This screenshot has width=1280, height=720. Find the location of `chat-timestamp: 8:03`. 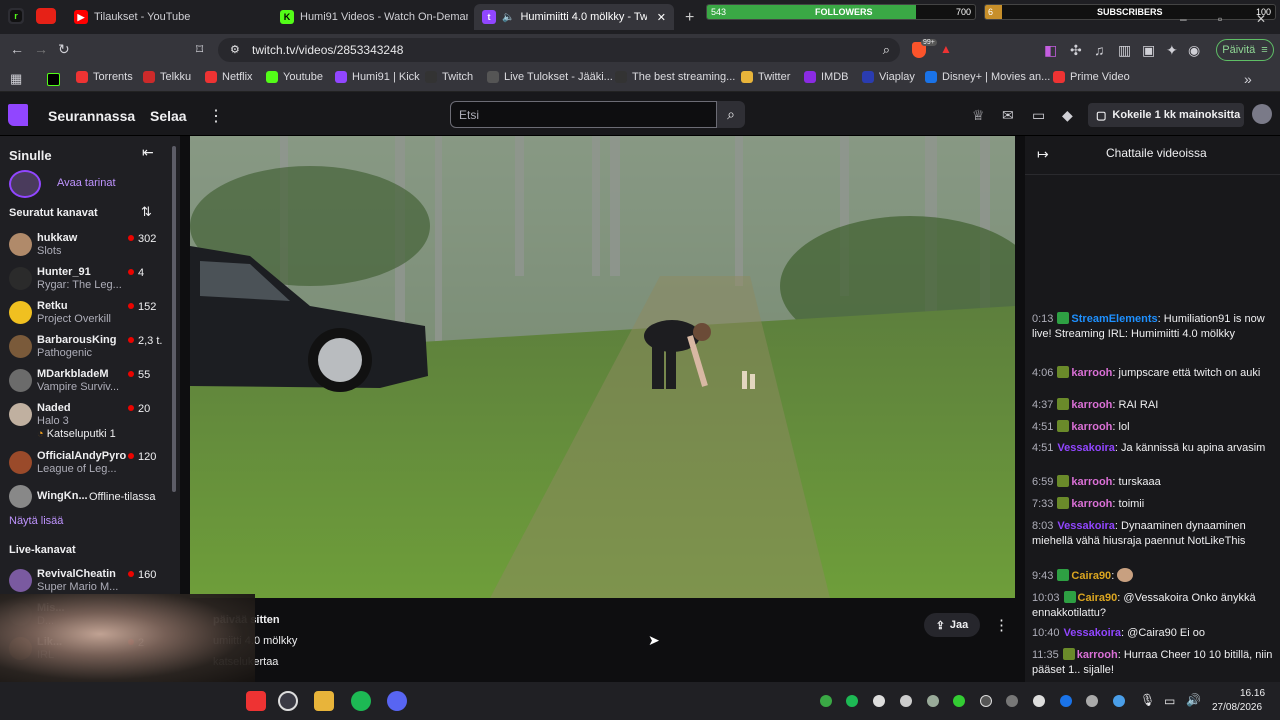

chat-timestamp: 8:03 is located at coordinates (1042, 526).